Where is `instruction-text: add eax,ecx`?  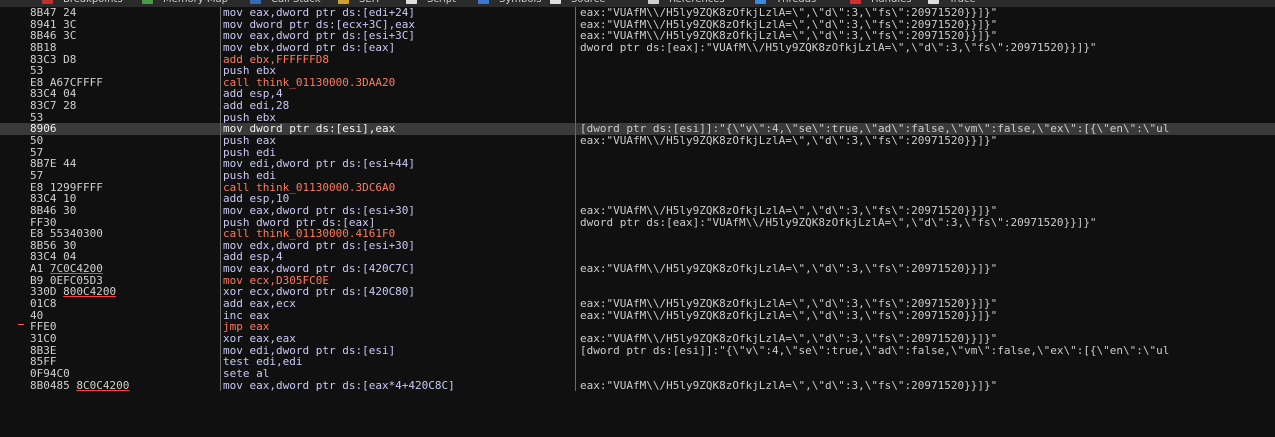
instruction-text: add eax,ecx is located at coordinates (259, 304).